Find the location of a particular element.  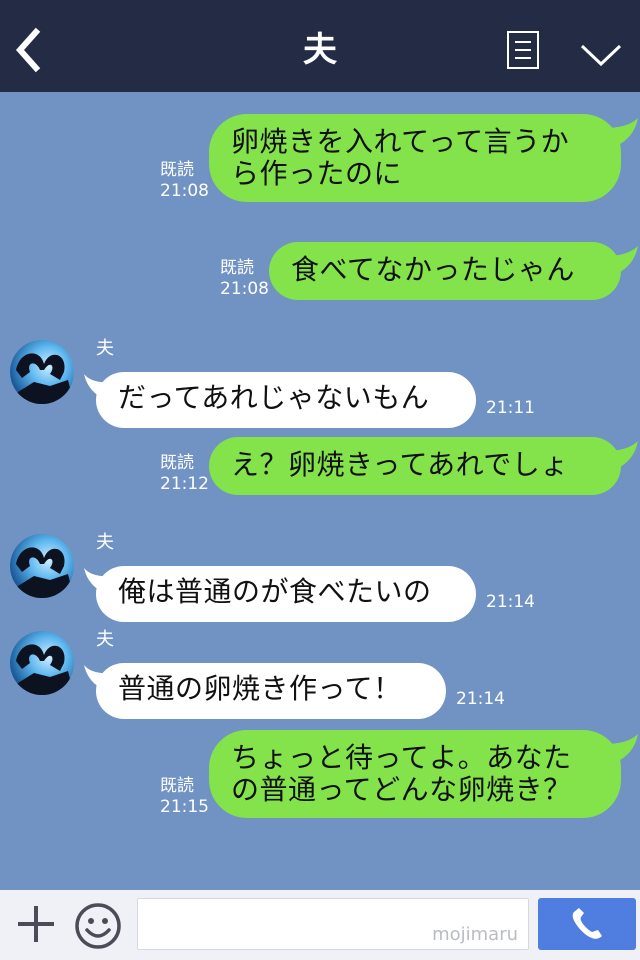

add-button is located at coordinates (36, 924).